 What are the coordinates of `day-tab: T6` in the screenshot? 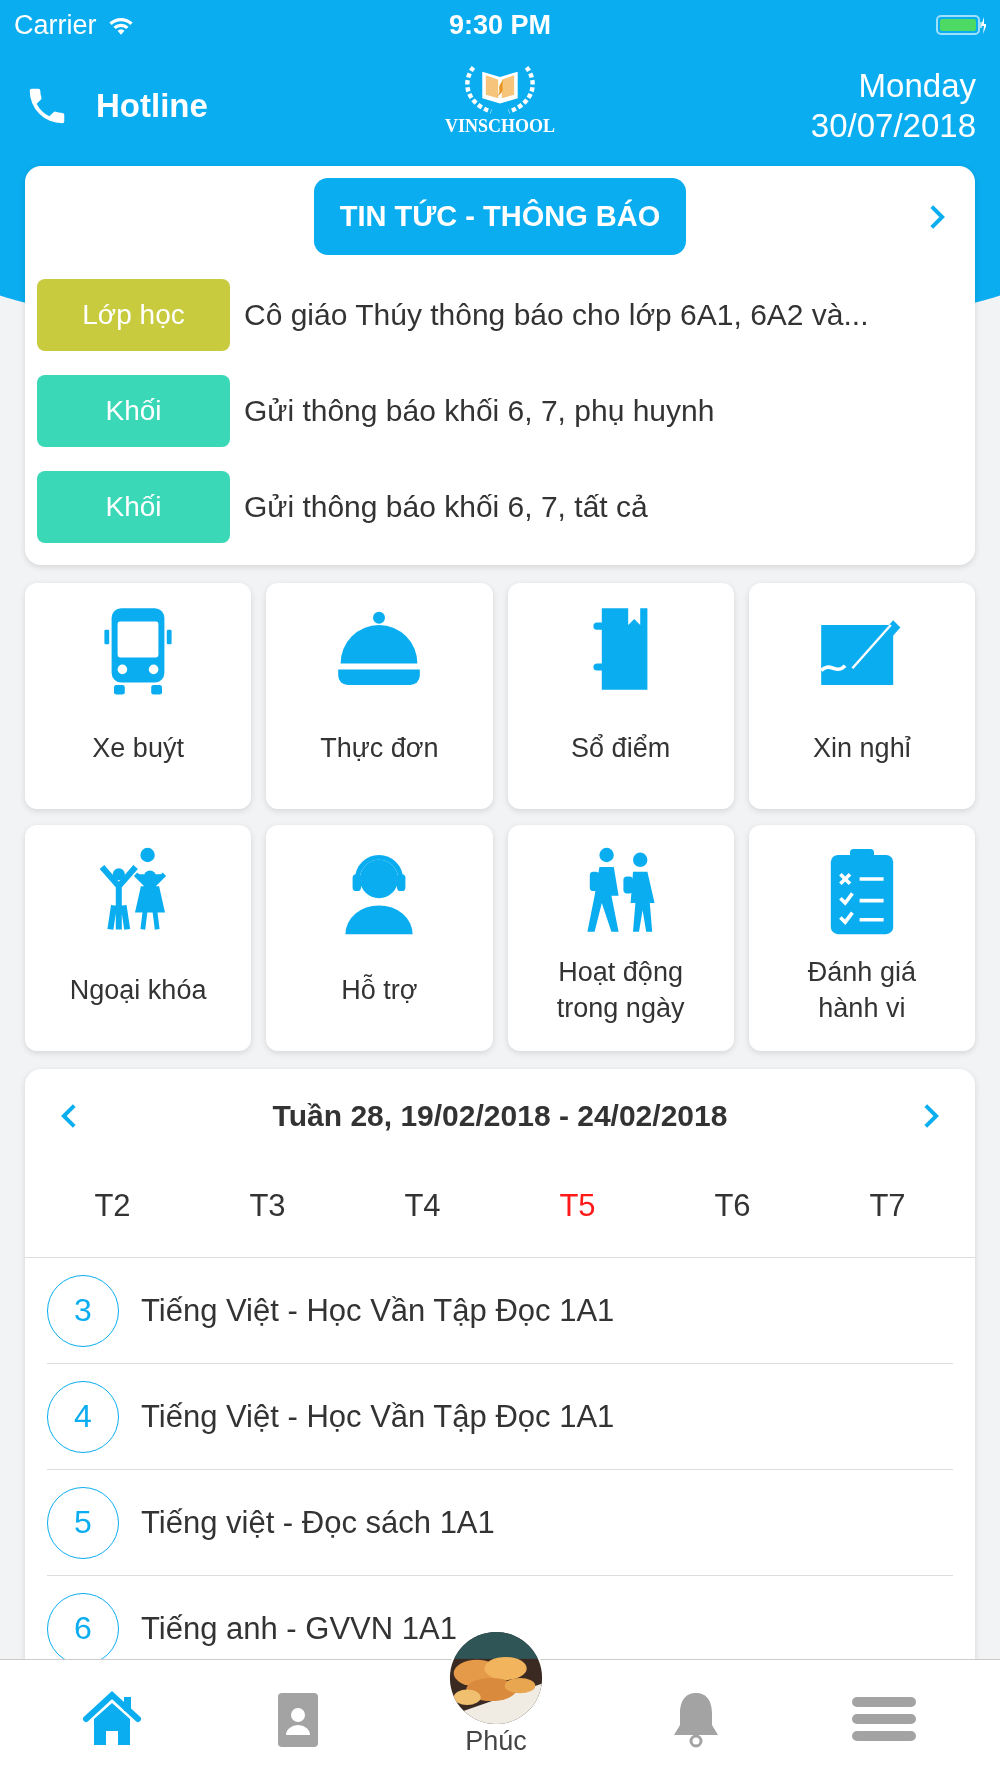 It's located at (732, 1206).